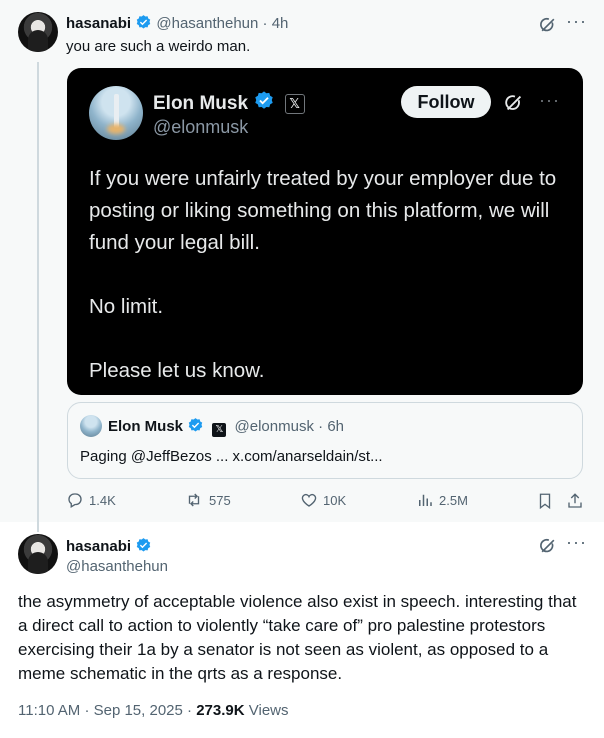 This screenshot has width=604, height=738. What do you see at coordinates (446, 102) in the screenshot?
I see `screenshot-follow-button: Follow` at bounding box center [446, 102].